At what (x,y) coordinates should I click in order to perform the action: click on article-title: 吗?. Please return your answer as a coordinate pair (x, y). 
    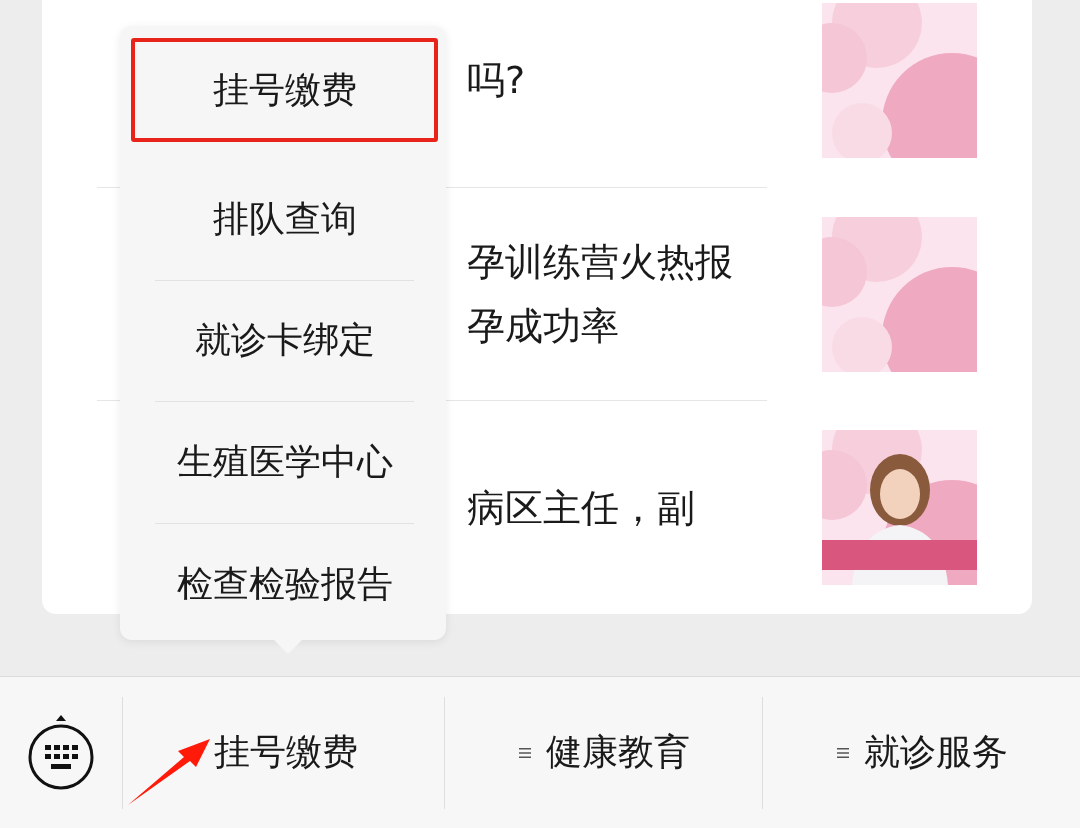
    Looking at the image, I should click on (496, 80).